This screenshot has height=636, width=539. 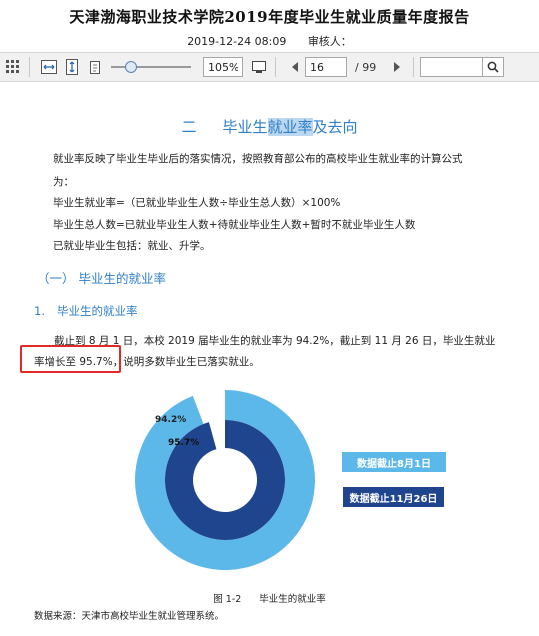 I want to click on fit-page-icon, so click(x=72, y=67).